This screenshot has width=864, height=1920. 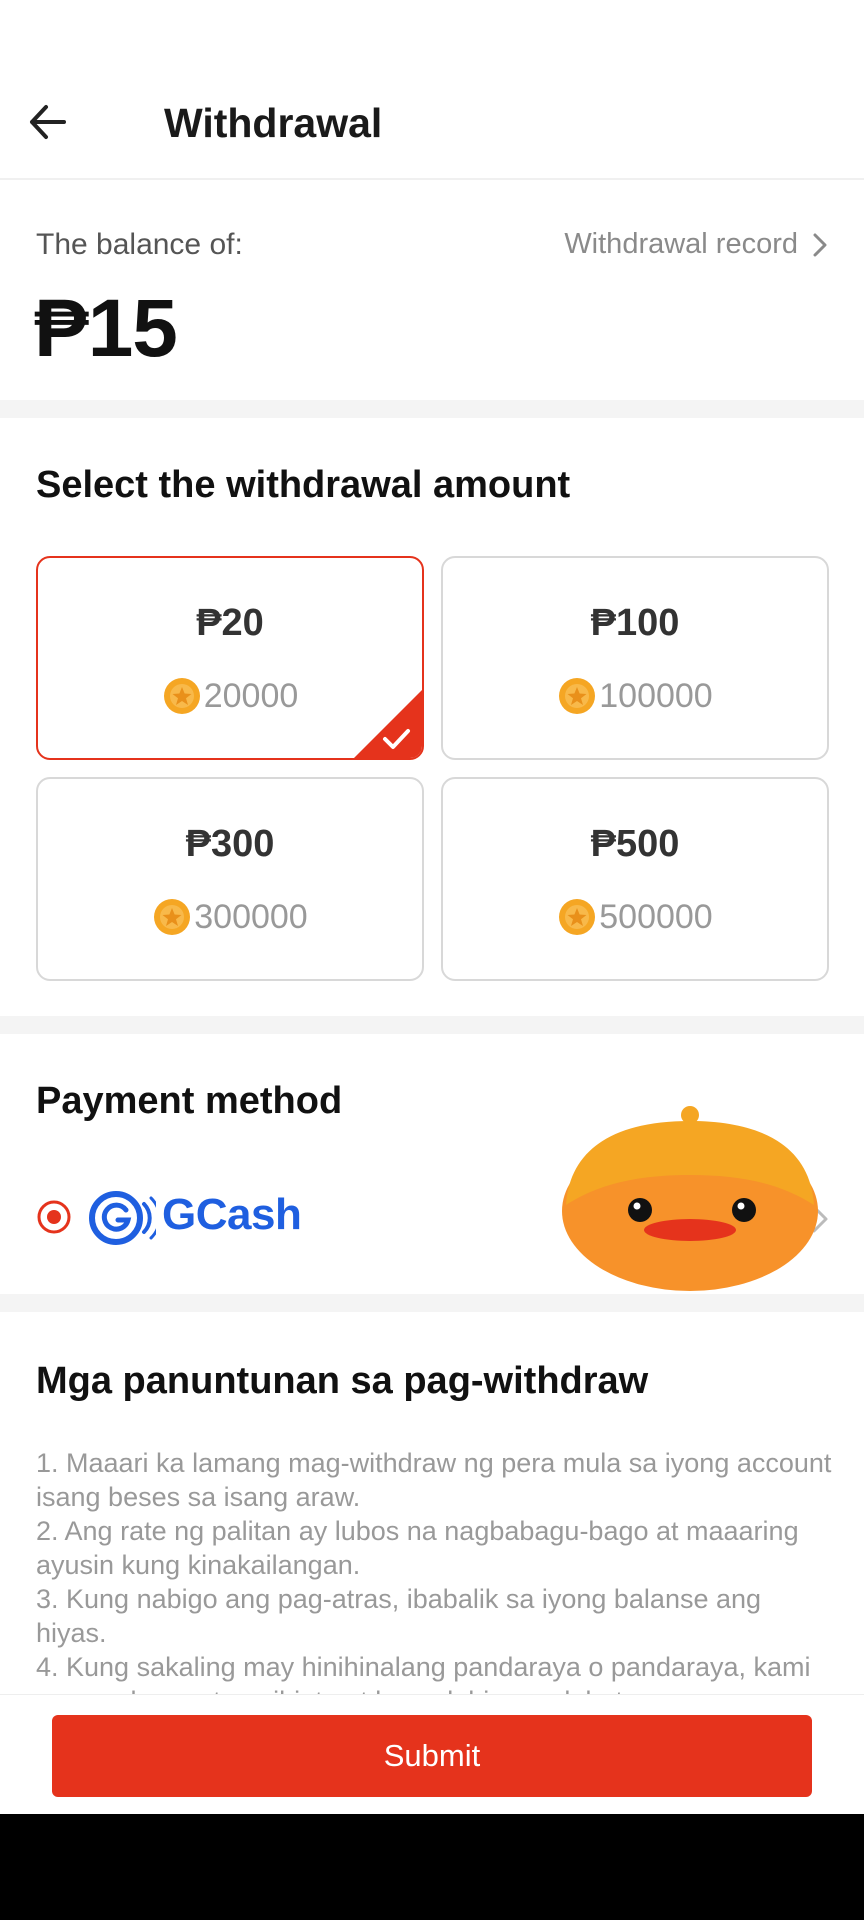 What do you see at coordinates (230, 917) in the screenshot?
I see `amount-coins: 300000` at bounding box center [230, 917].